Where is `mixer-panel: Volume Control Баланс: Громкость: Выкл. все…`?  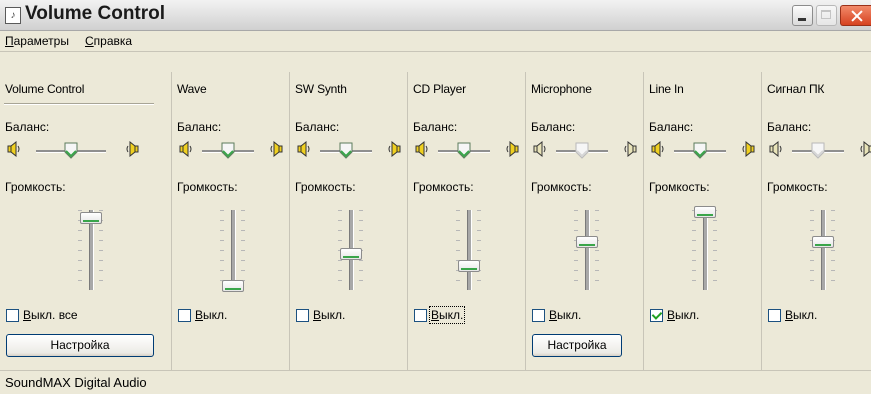
mixer-panel: Volume Control Баланс: Громкость: Выкл. все… is located at coordinates (85, 221).